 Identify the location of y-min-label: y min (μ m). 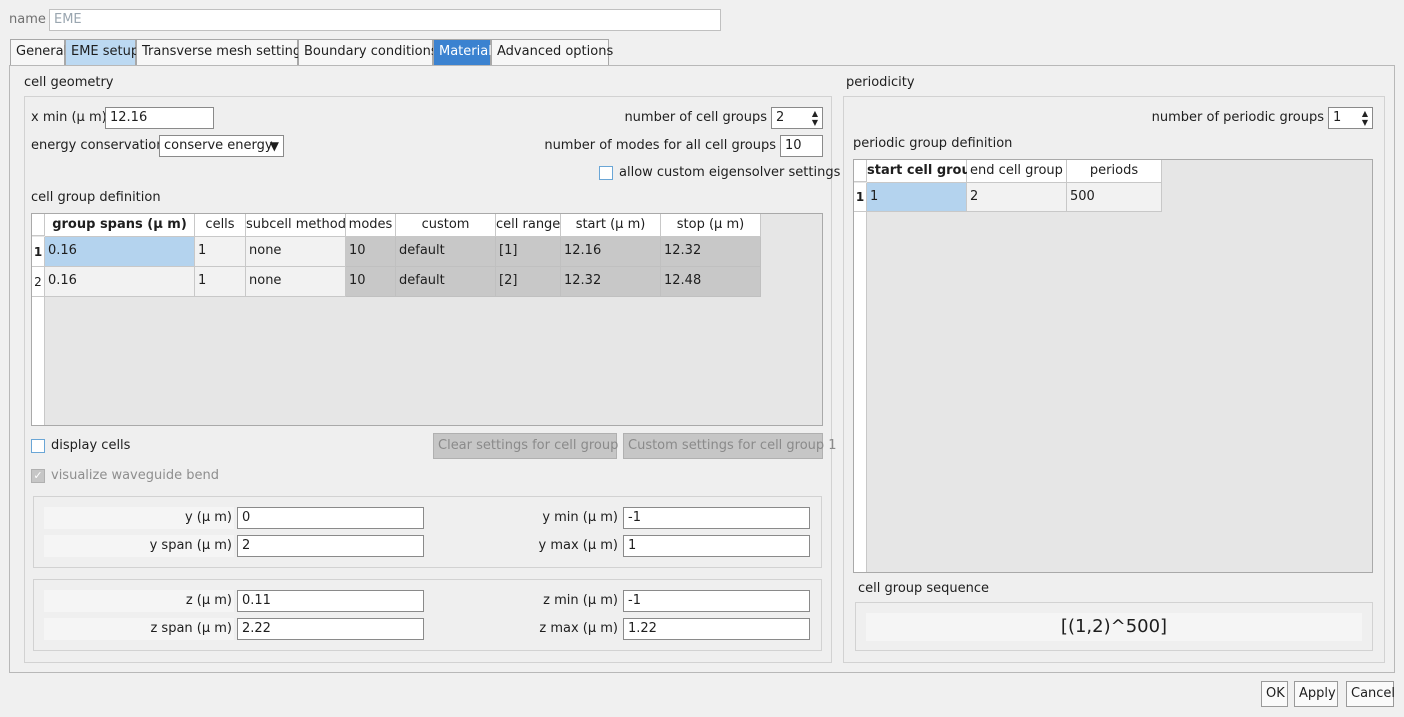
(580, 517).